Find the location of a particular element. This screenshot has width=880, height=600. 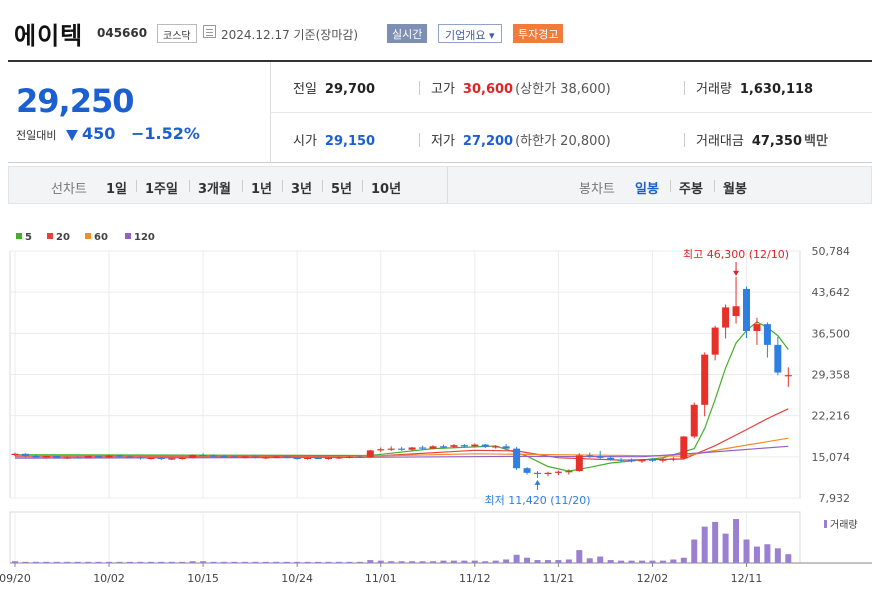

volume-label: 거래량 is located at coordinates (844, 525).